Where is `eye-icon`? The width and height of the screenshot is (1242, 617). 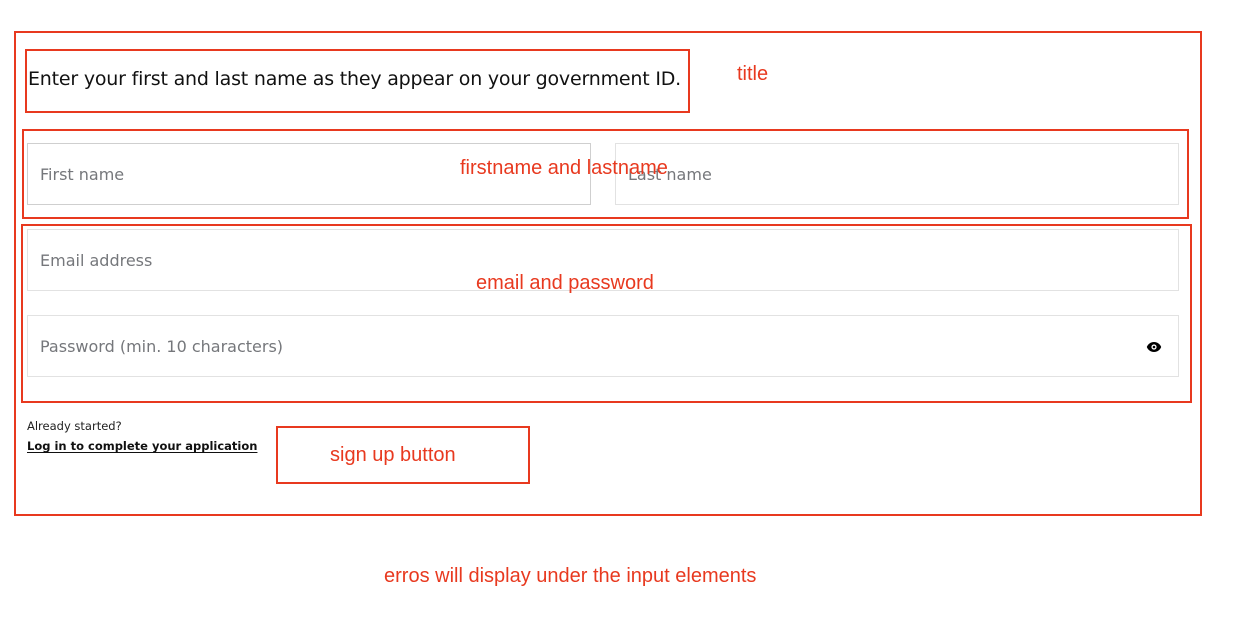 eye-icon is located at coordinates (1154, 346).